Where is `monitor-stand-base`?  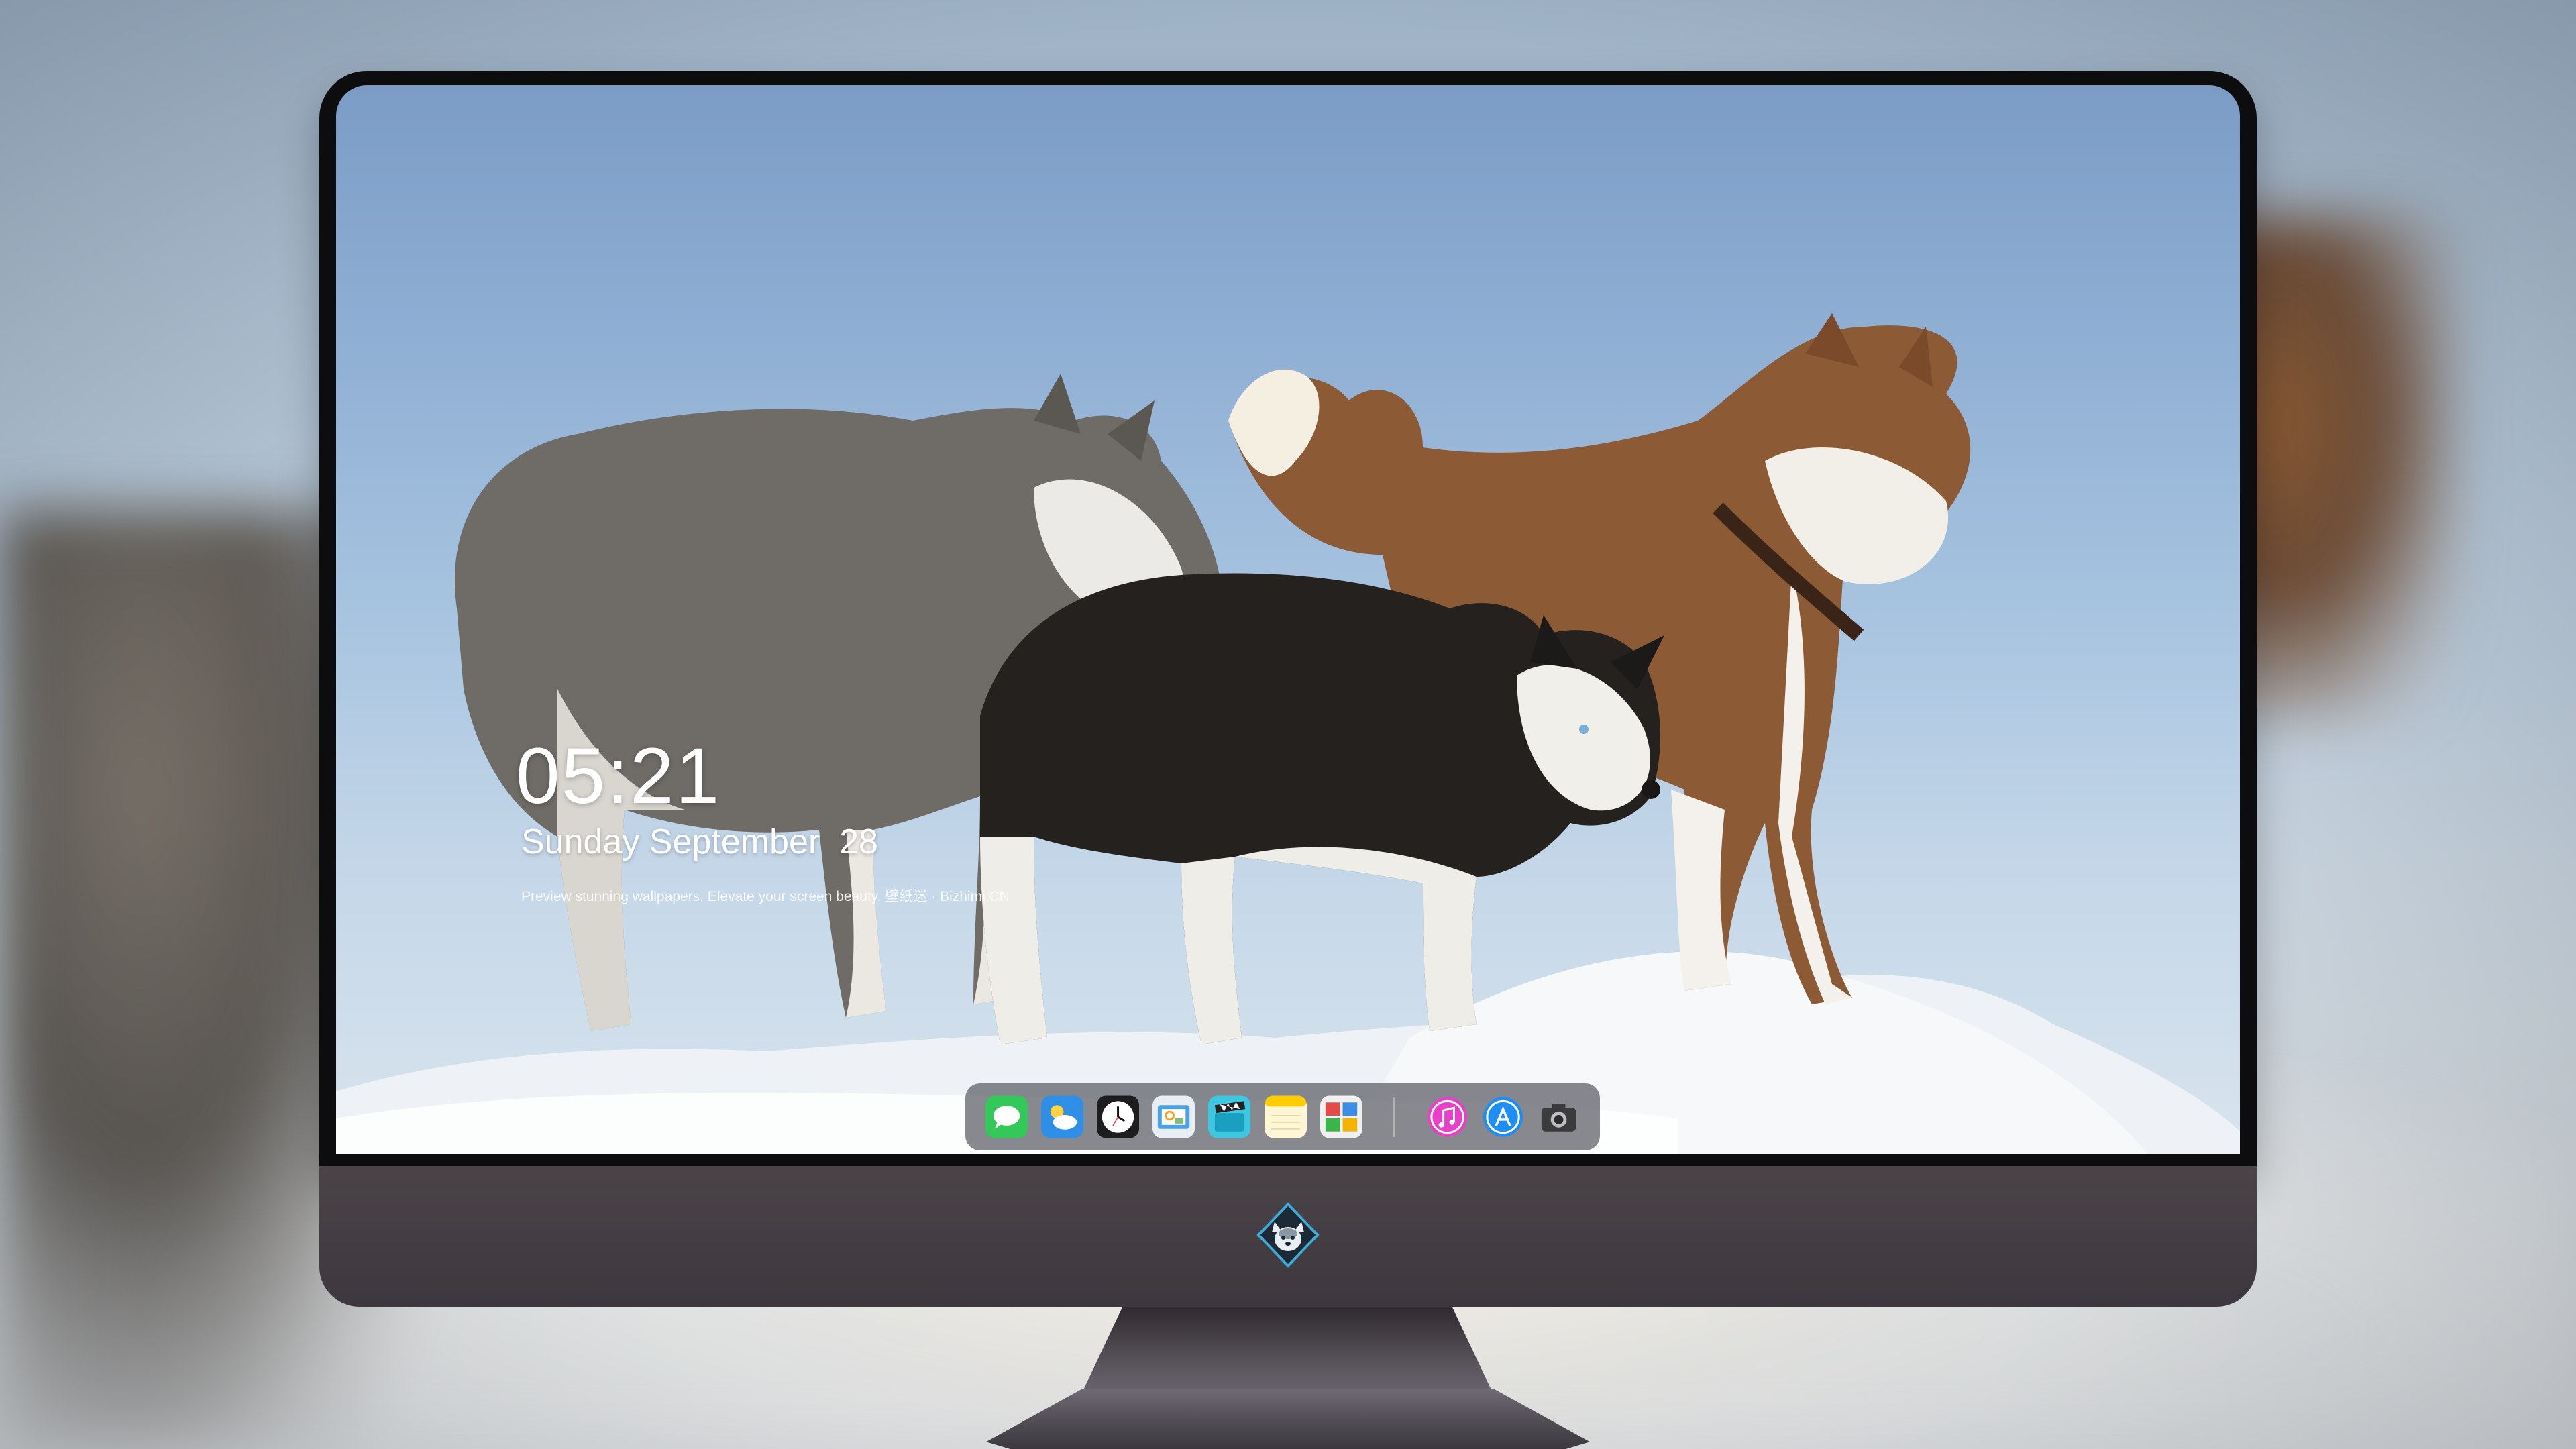 monitor-stand-base is located at coordinates (1288, 1419).